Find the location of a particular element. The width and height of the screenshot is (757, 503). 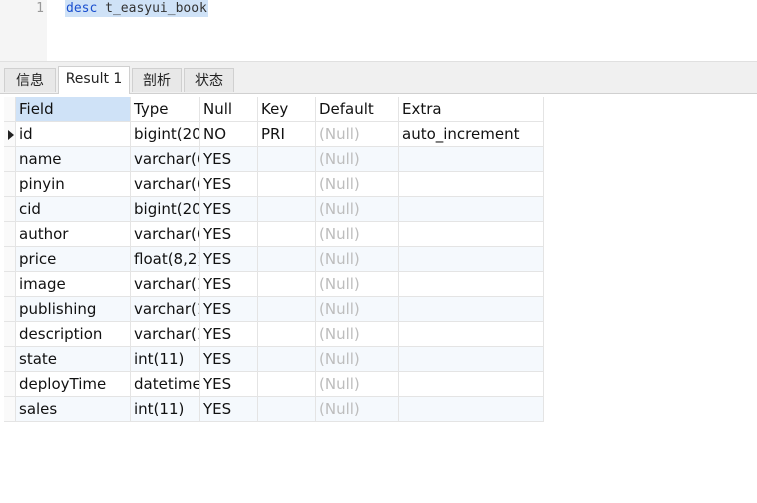

cell-field: author is located at coordinates (73, 234).